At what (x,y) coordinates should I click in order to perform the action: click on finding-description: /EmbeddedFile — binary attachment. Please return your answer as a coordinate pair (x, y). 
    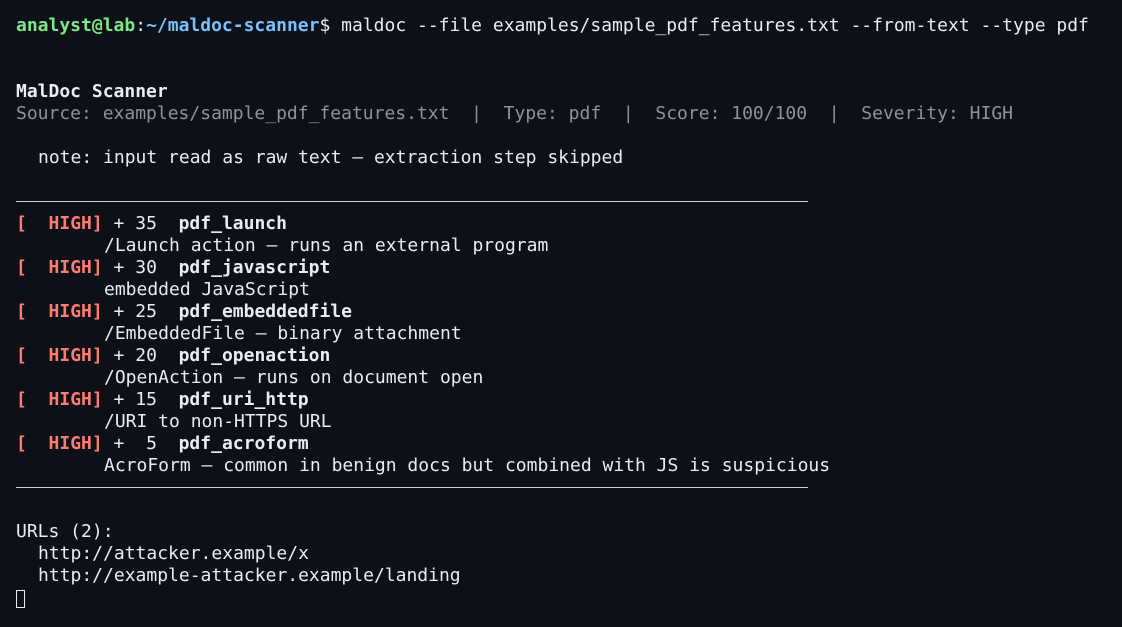
    Looking at the image, I should click on (283, 333).